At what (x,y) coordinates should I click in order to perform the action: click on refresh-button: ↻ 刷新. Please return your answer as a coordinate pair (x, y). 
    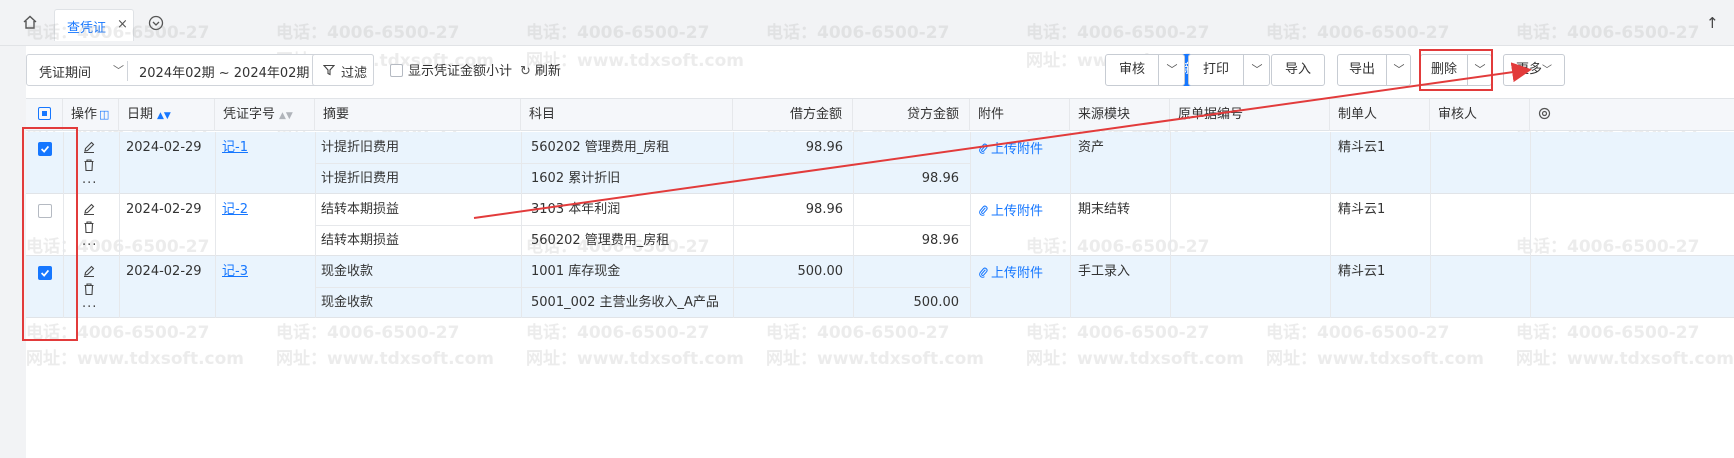
    Looking at the image, I should click on (540, 69).